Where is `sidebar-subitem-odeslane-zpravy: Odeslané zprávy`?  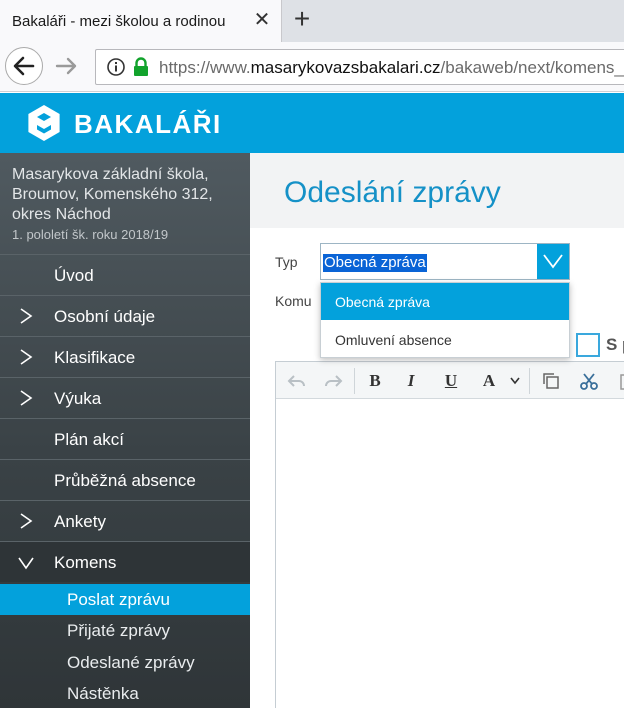 sidebar-subitem-odeslane-zpravy: Odeslané zprávy is located at coordinates (125, 662).